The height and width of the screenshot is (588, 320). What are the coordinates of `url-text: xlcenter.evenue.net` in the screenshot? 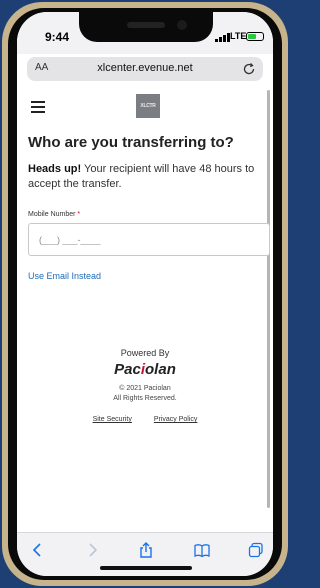 It's located at (145, 68).